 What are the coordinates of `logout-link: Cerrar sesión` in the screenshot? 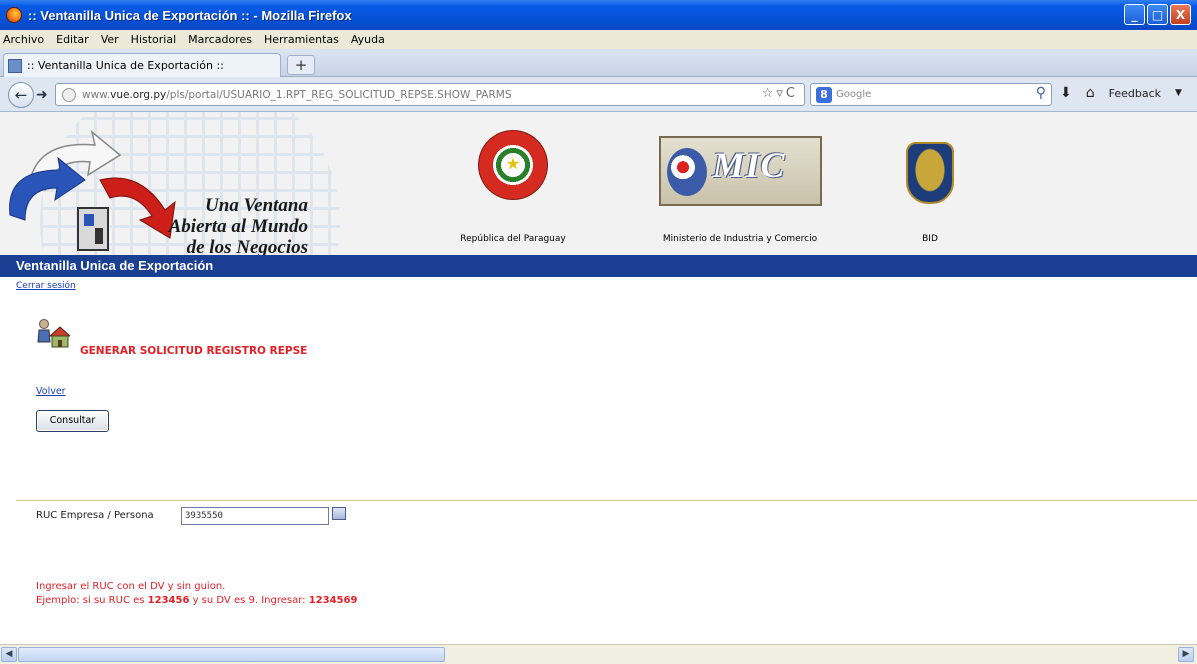 It's located at (46, 286).